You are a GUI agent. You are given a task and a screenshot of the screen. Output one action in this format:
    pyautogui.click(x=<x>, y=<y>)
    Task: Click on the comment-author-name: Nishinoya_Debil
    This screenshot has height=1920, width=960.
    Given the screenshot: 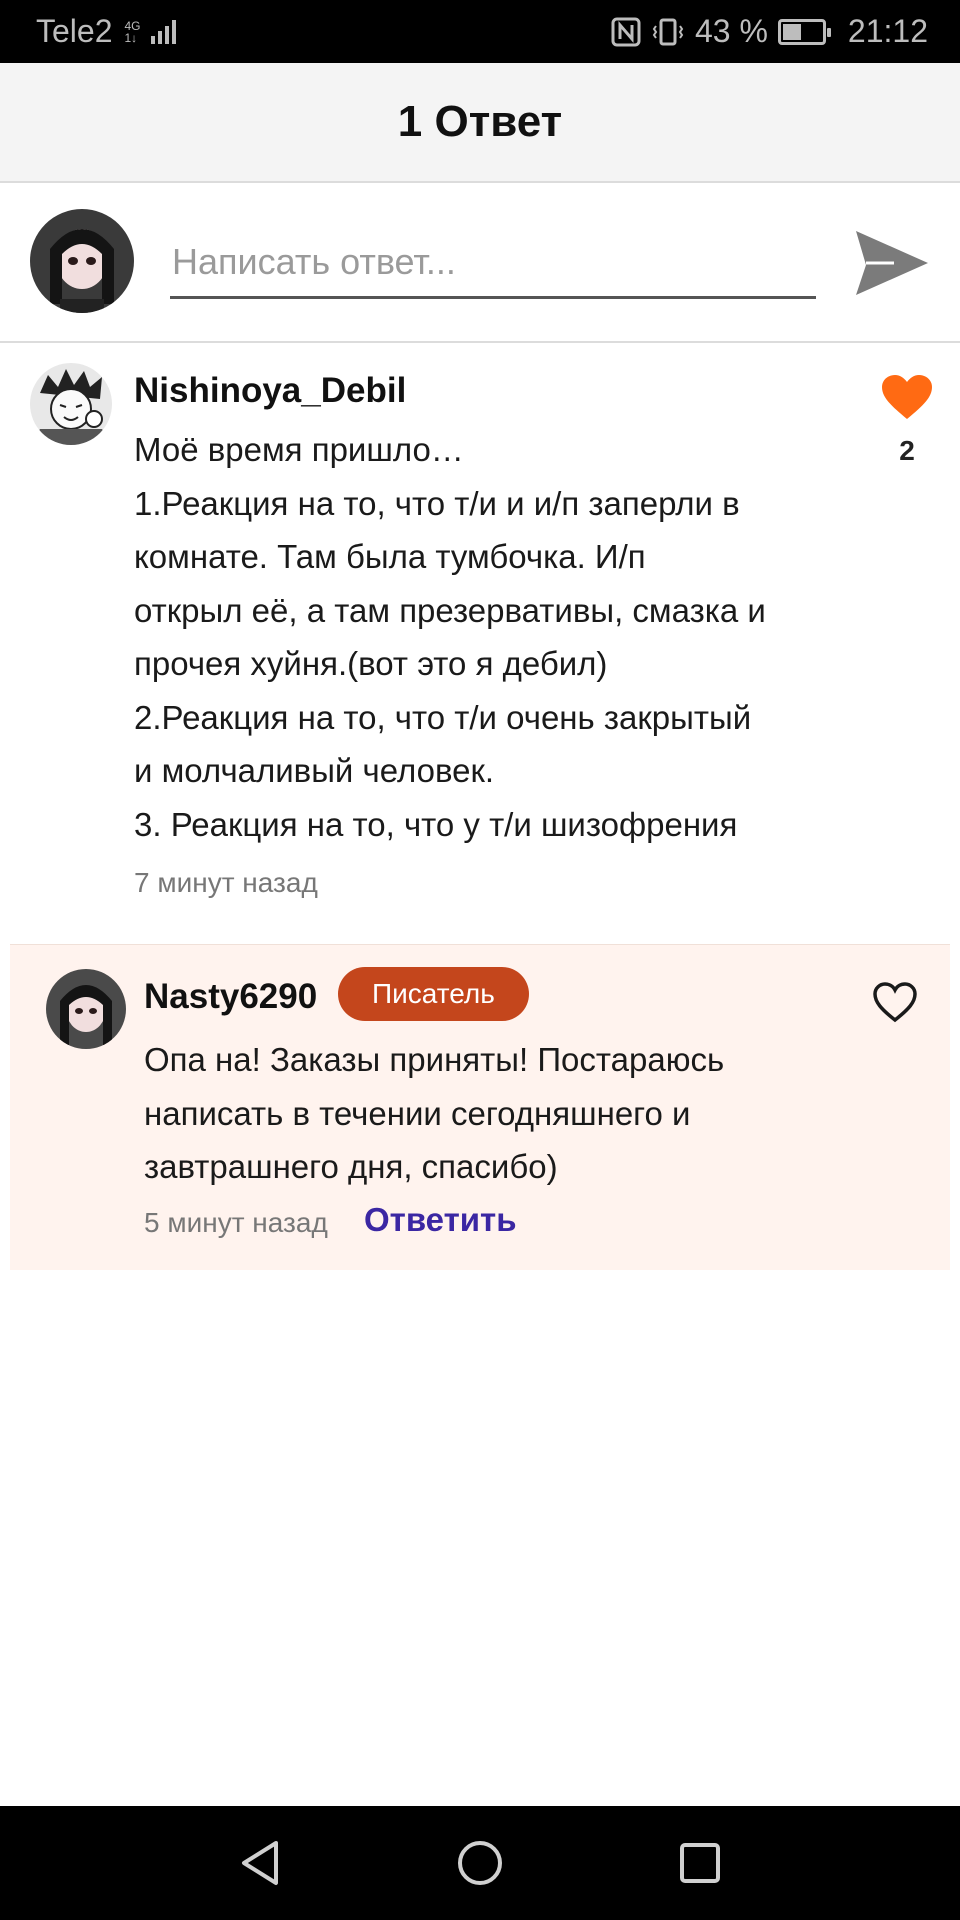 What is the action you would take?
    pyautogui.click(x=270, y=391)
    